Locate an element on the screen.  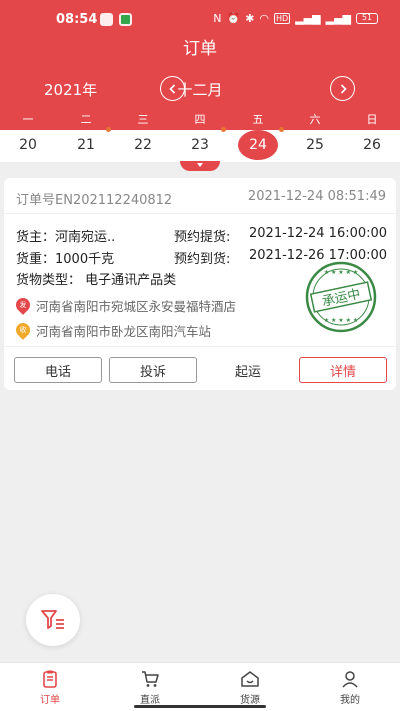
signal-icon: ▂▄▆ is located at coordinates (308, 18).